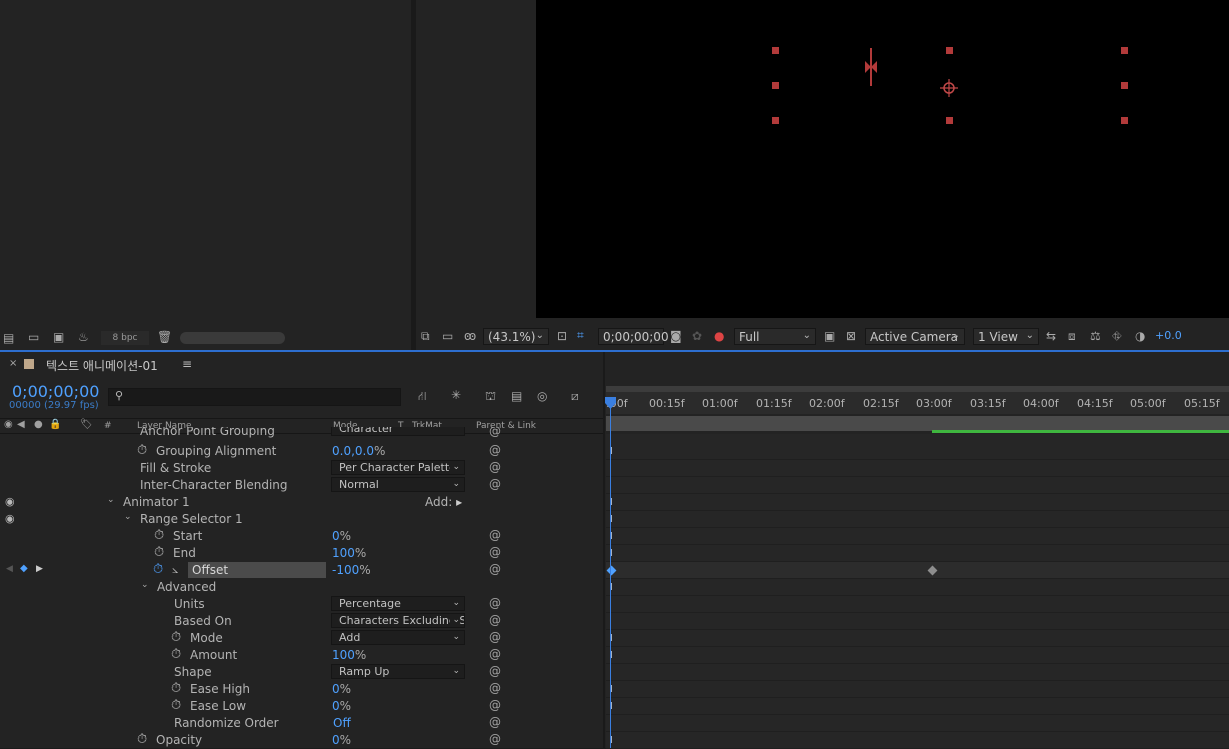 This screenshot has height=749, width=1229. What do you see at coordinates (302, 638) in the screenshot?
I see `property-row: ⏱ Mode Add ⌄ @` at bounding box center [302, 638].